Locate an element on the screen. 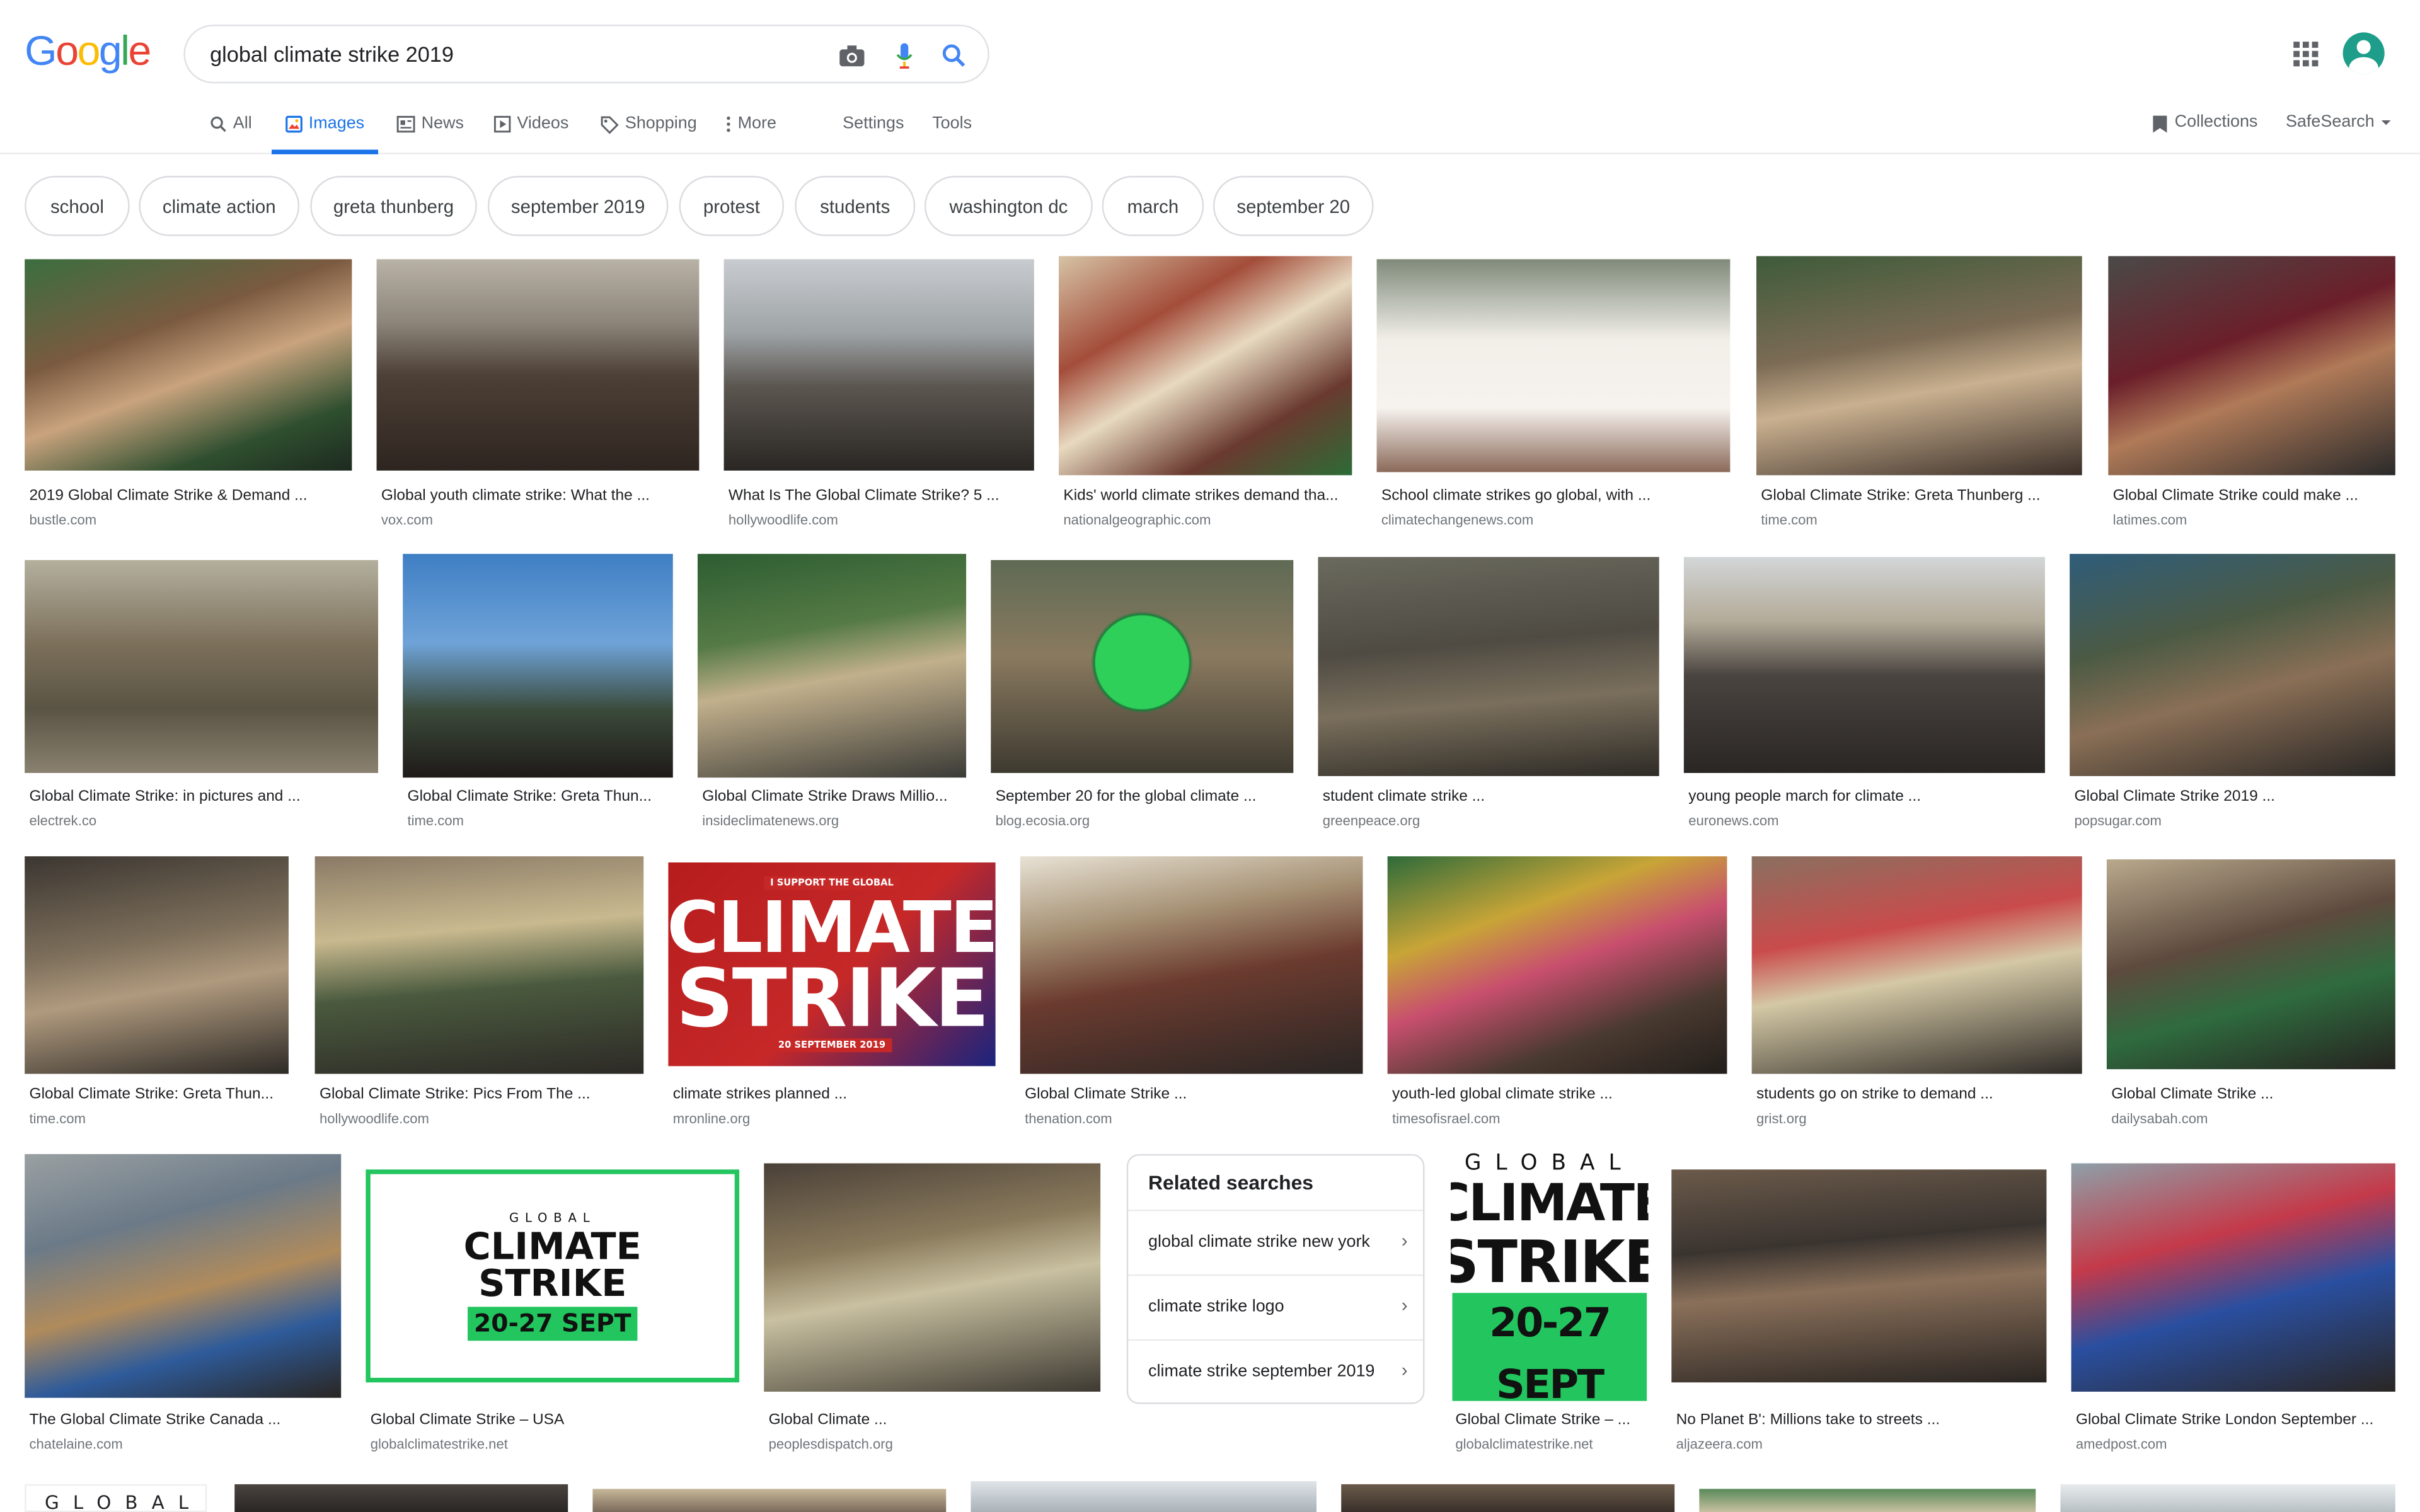  image-result: Global Climate Strike ... thenation.com is located at coordinates (1191, 995).